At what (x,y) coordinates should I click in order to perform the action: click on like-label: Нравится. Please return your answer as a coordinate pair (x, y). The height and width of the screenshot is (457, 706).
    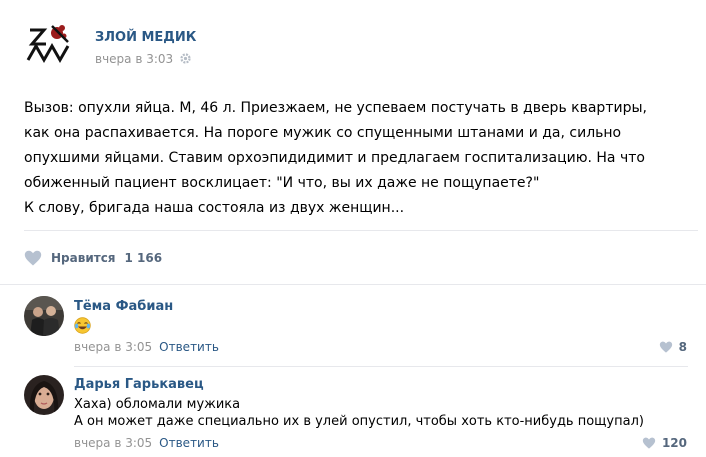
    Looking at the image, I should click on (83, 258).